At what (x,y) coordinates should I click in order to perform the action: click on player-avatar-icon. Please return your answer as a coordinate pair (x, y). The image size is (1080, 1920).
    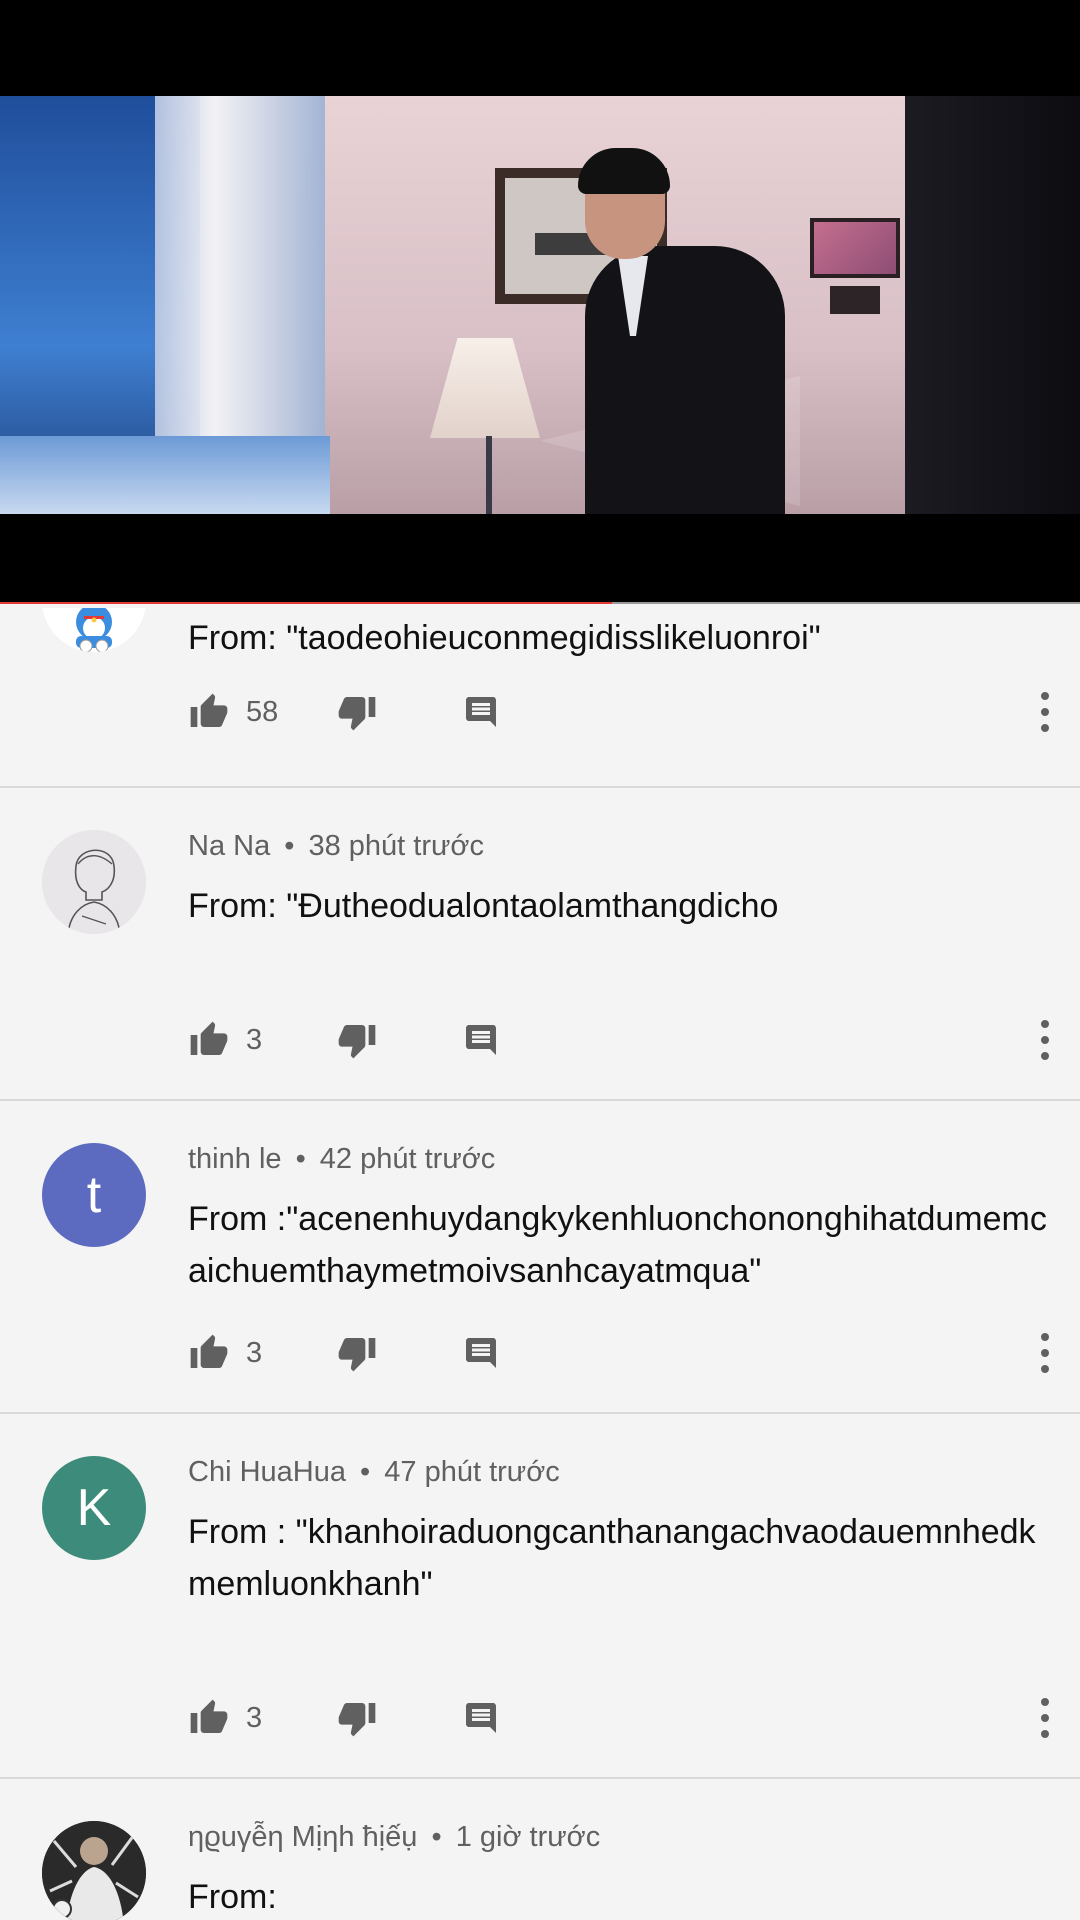
    Looking at the image, I should click on (94, 1870).